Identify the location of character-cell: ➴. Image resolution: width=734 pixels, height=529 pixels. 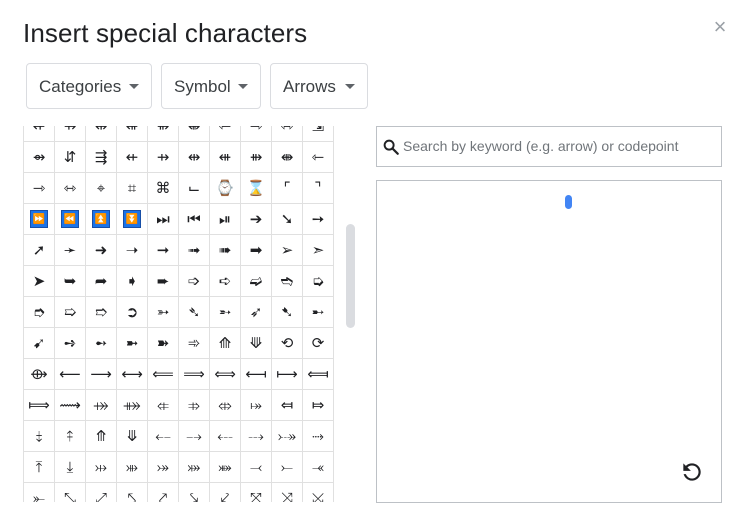
(194, 312).